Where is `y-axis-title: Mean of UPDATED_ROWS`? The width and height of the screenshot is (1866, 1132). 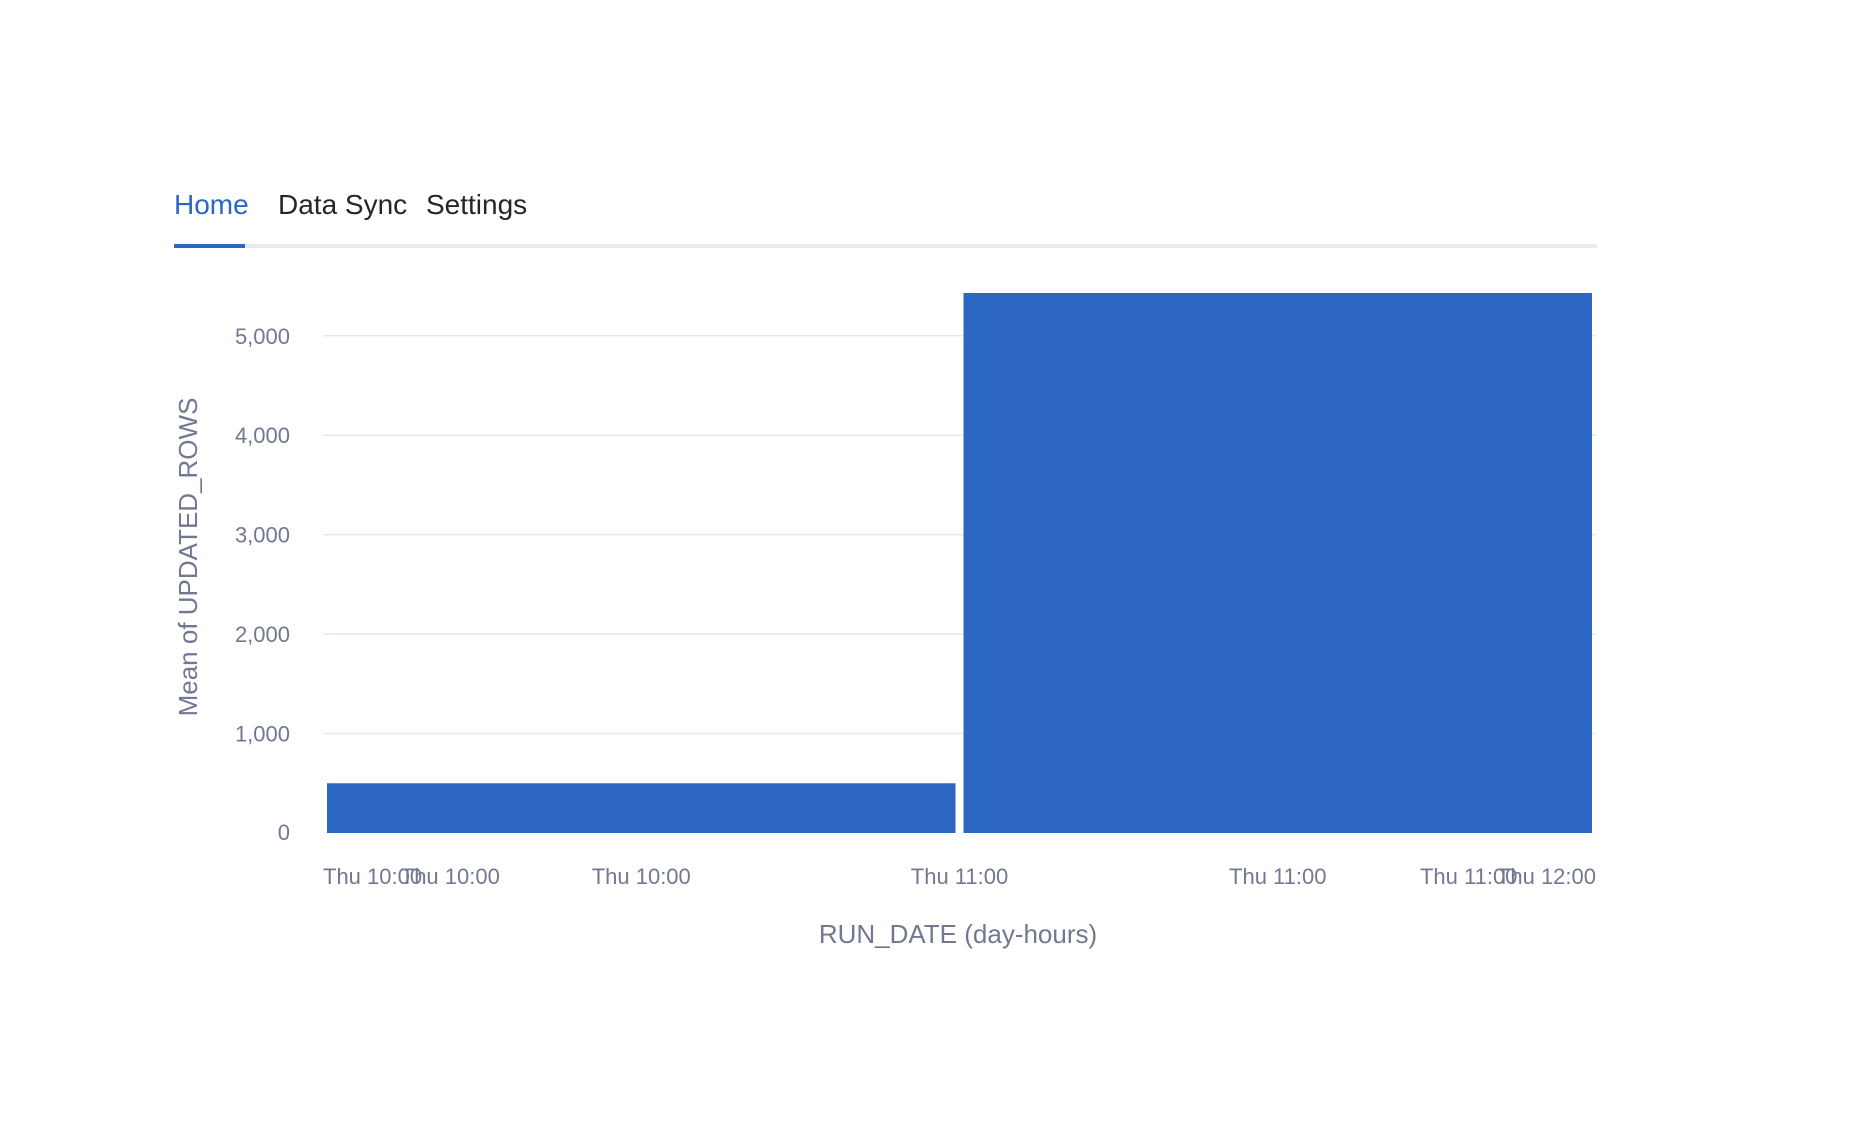 y-axis-title: Mean of UPDATED_ROWS is located at coordinates (188, 557).